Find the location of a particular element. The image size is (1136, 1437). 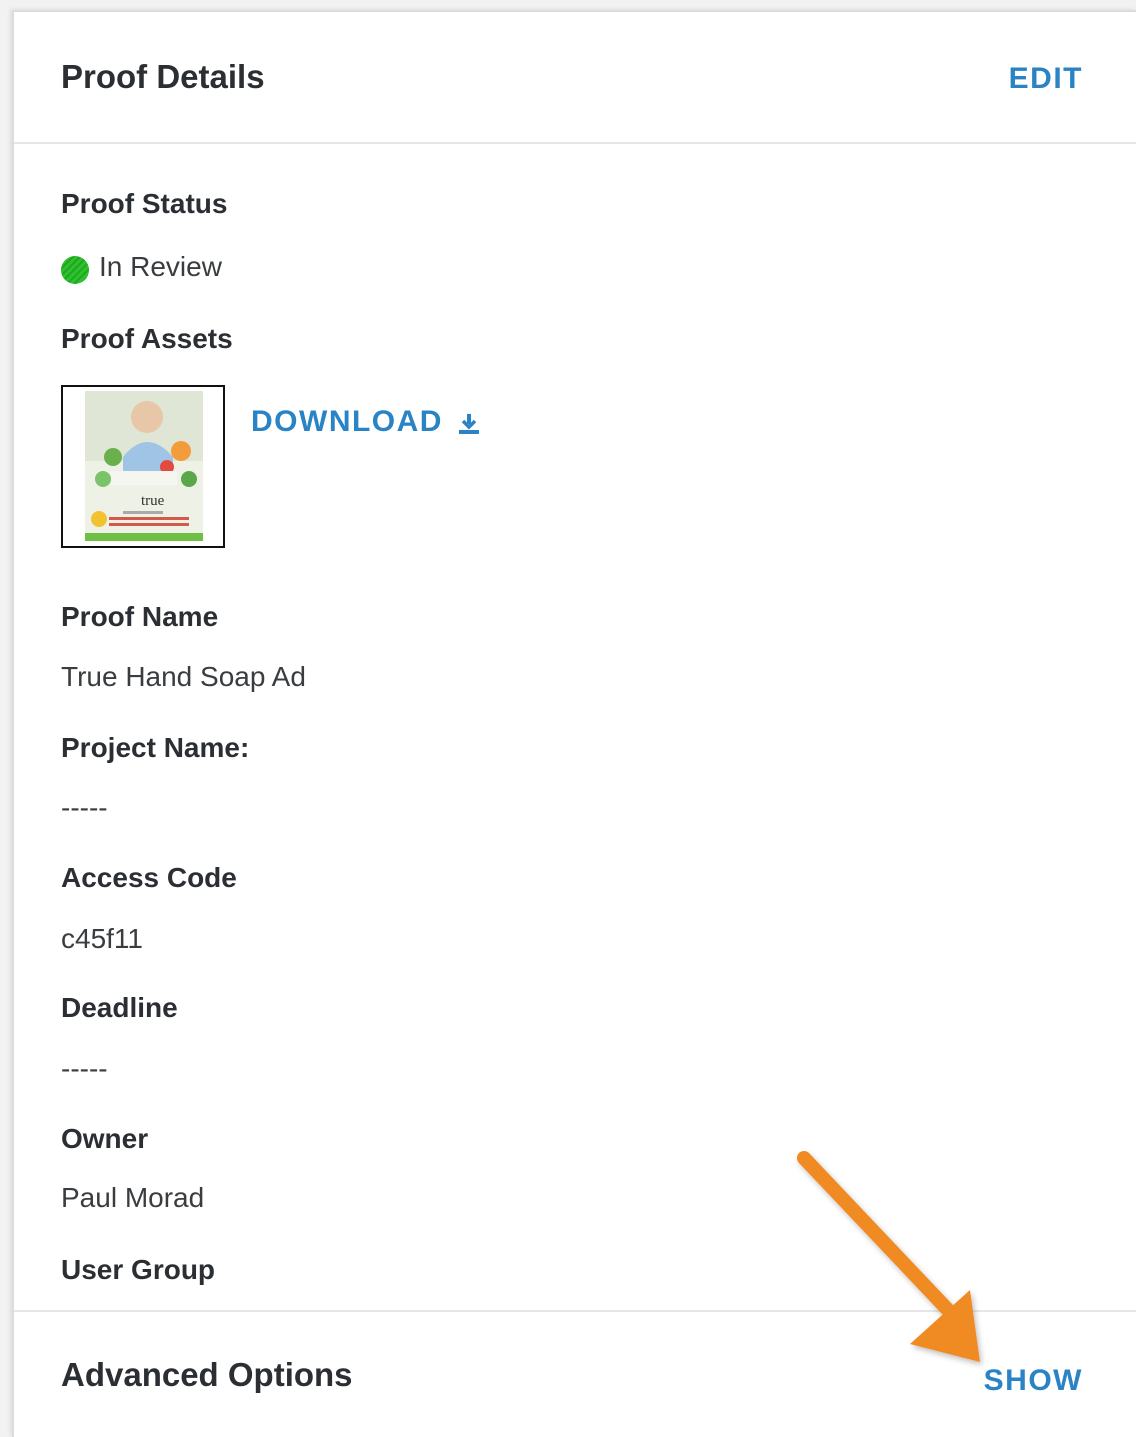

ad-thumbnail-image: true is located at coordinates (143, 466).